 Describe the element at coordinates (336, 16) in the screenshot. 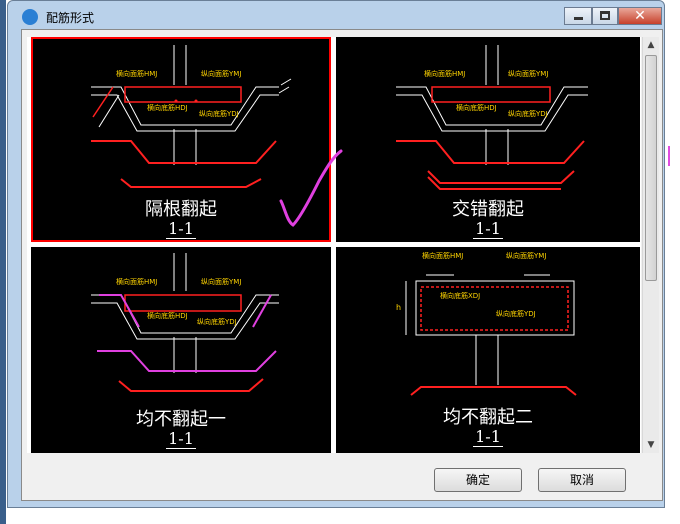

I see `title-bar: 配筋形式 ✕` at that location.